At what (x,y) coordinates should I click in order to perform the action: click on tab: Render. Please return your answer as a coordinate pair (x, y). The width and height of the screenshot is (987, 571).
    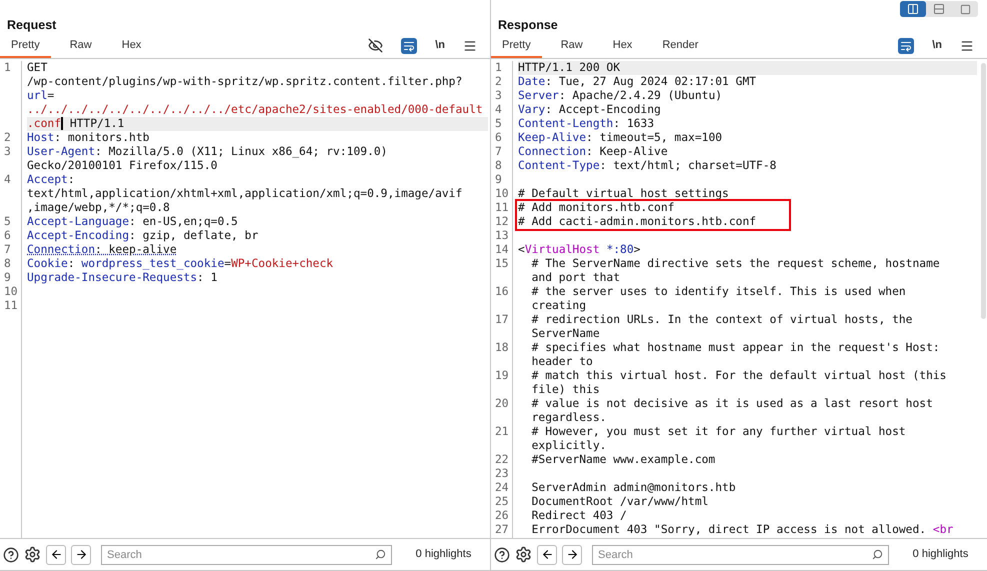
    Looking at the image, I should click on (680, 46).